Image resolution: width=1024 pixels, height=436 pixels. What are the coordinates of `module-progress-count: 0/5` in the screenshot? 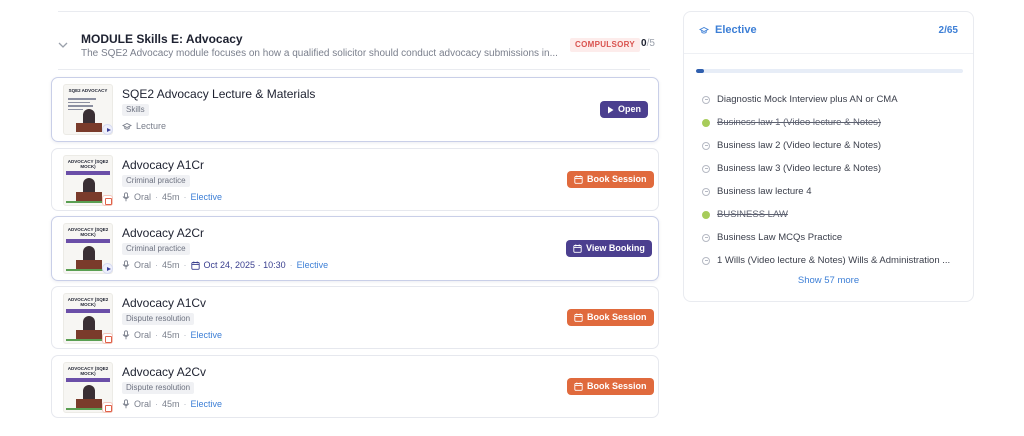 It's located at (648, 43).